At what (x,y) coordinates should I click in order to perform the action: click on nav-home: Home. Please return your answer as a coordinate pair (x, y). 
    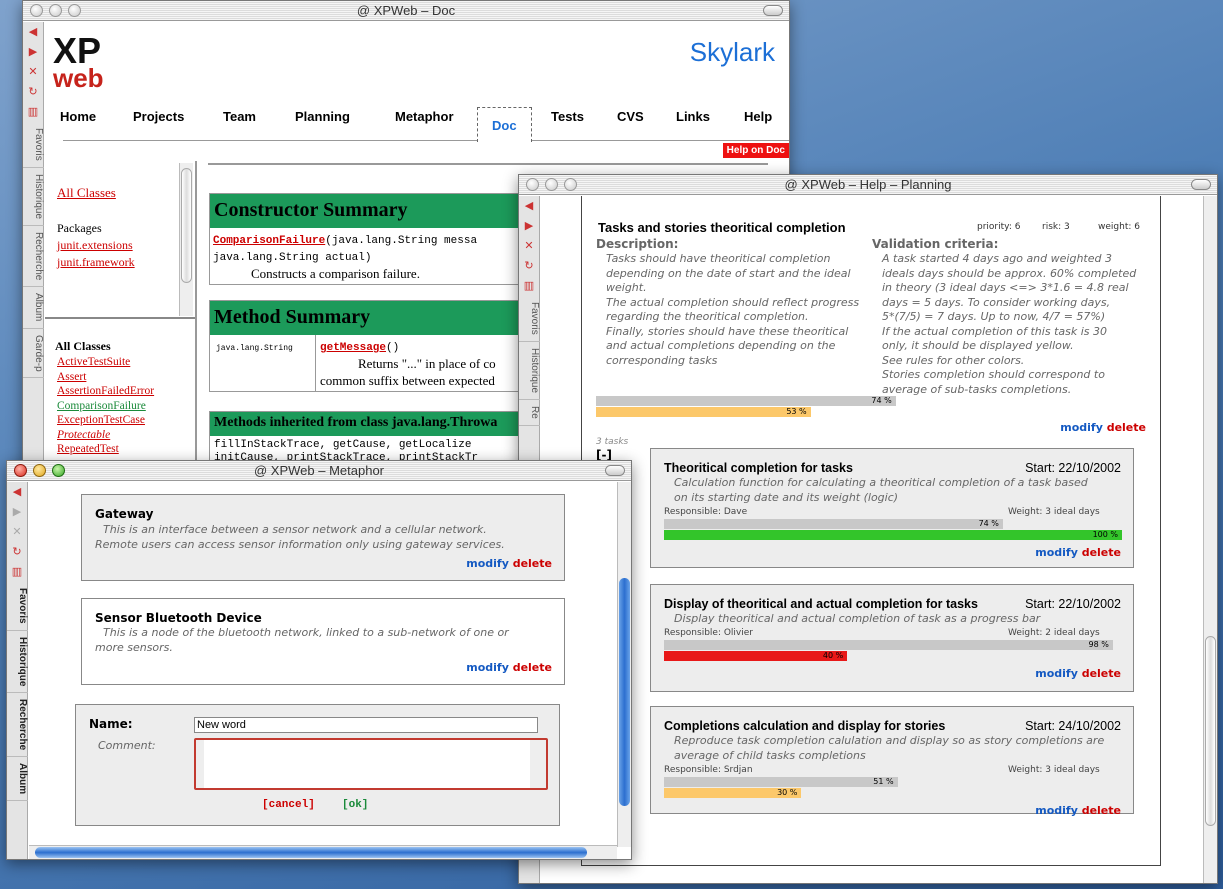
    Looking at the image, I should click on (78, 125).